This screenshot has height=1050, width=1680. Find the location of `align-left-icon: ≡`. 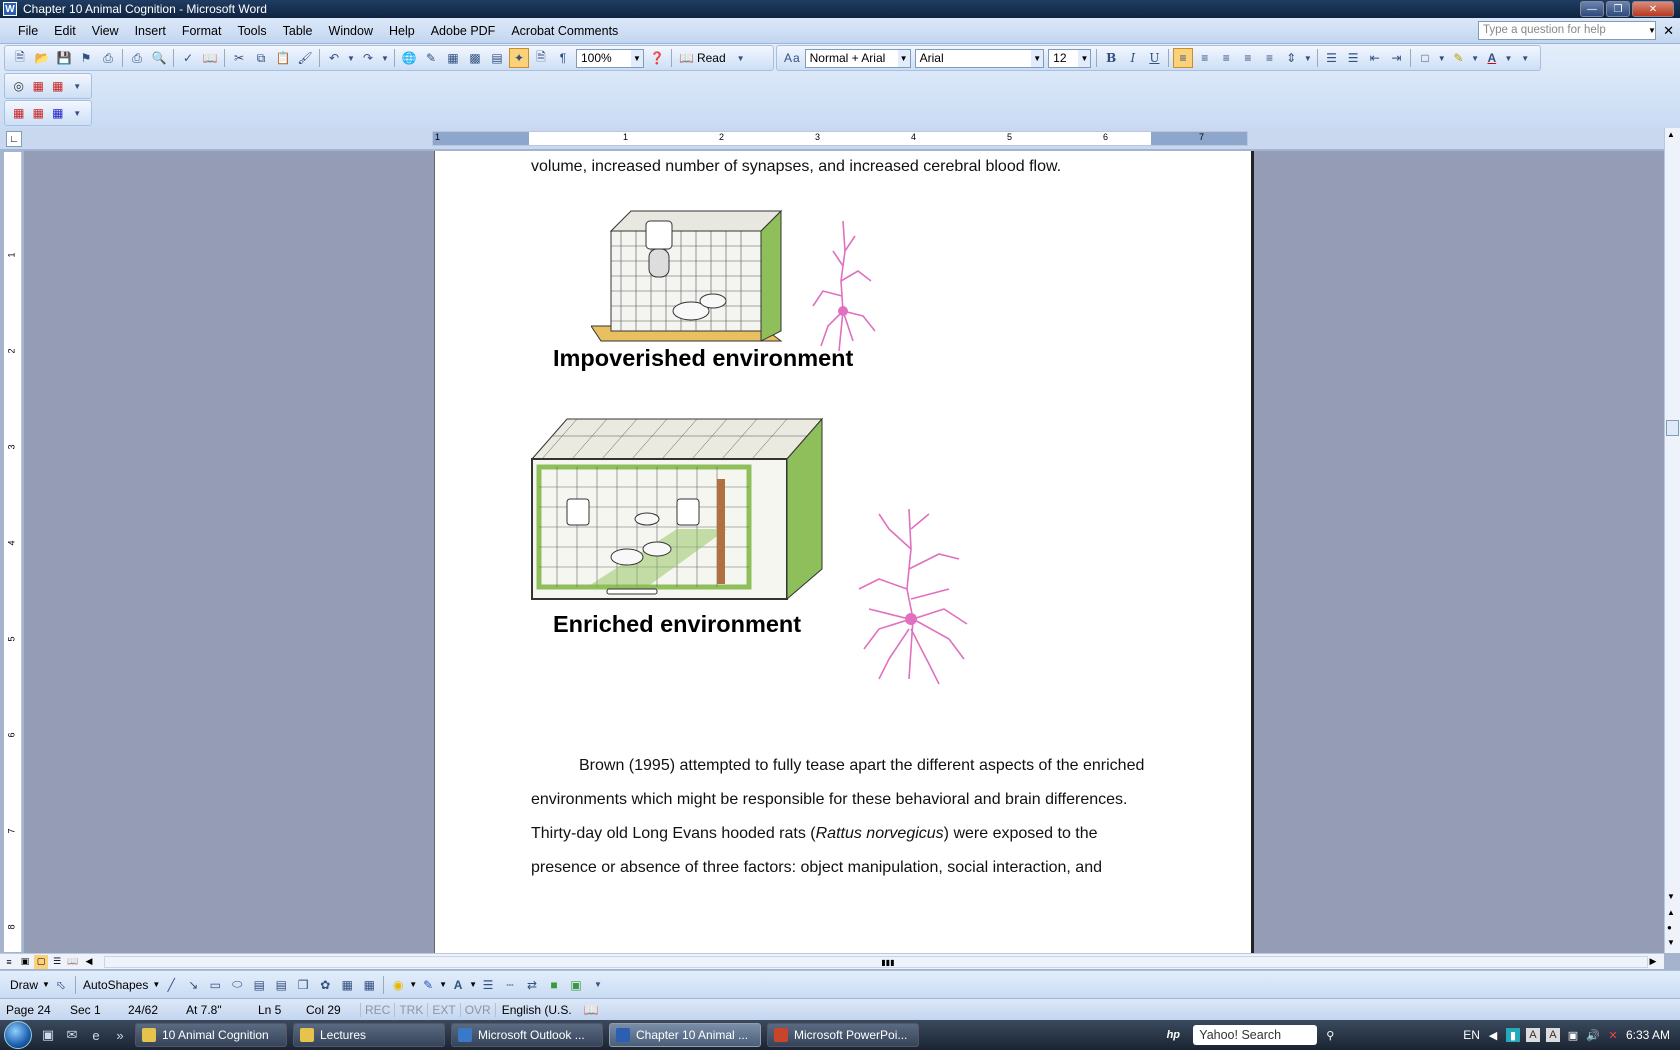

align-left-icon: ≡ is located at coordinates (1183, 58).